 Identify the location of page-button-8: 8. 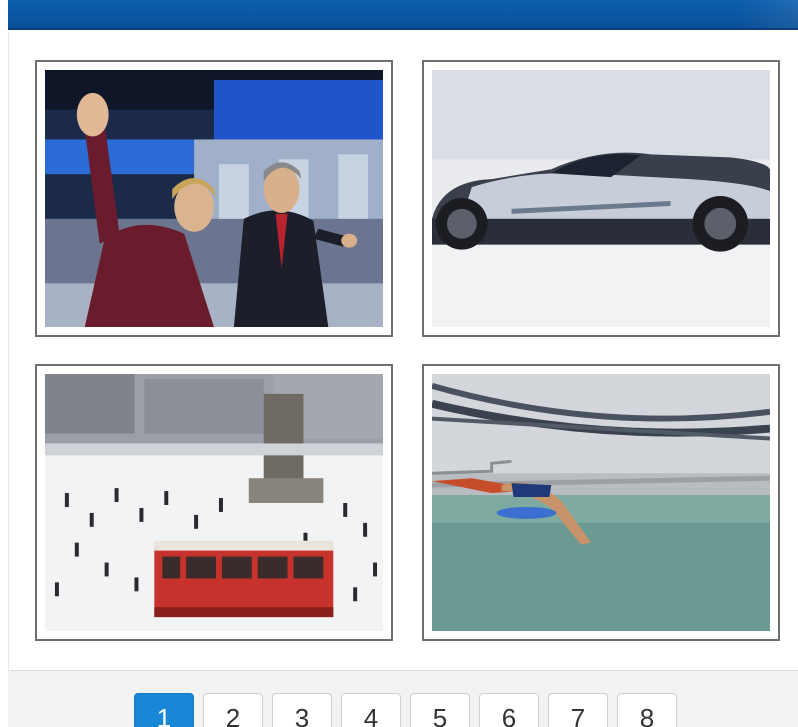
(647, 710).